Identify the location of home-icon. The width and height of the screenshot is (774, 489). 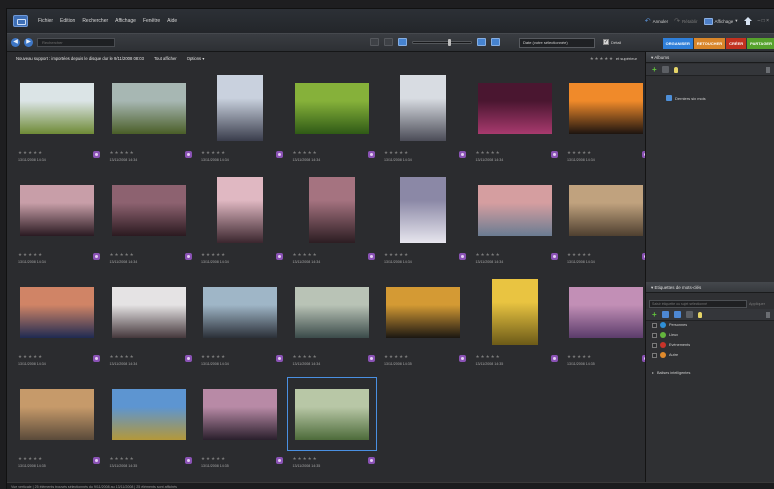
(747, 21).